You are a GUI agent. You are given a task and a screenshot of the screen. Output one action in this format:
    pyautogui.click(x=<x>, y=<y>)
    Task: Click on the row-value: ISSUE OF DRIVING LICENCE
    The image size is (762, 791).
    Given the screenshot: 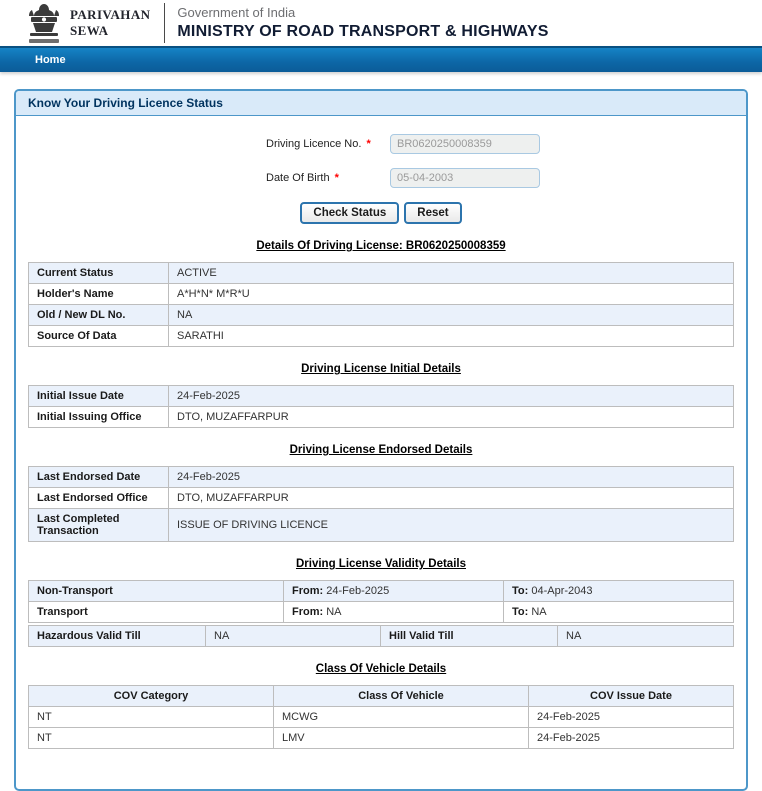 What is the action you would take?
    pyautogui.click(x=451, y=525)
    